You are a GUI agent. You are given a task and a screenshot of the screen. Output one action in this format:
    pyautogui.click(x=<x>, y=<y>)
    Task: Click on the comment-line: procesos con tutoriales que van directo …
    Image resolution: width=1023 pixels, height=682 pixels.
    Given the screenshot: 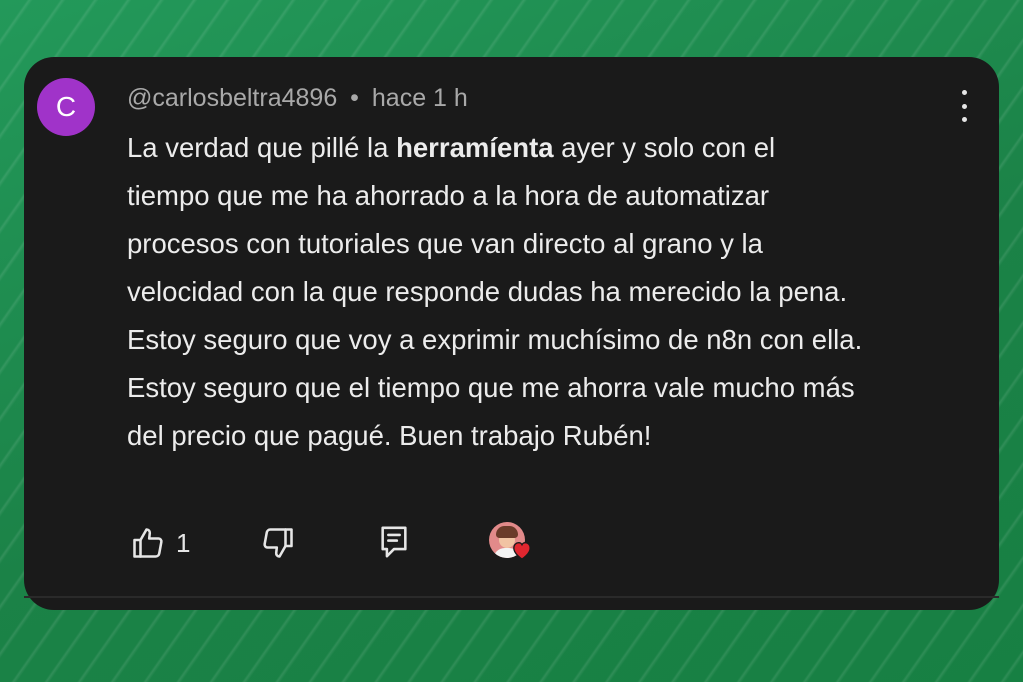 What is the action you would take?
    pyautogui.click(x=445, y=243)
    